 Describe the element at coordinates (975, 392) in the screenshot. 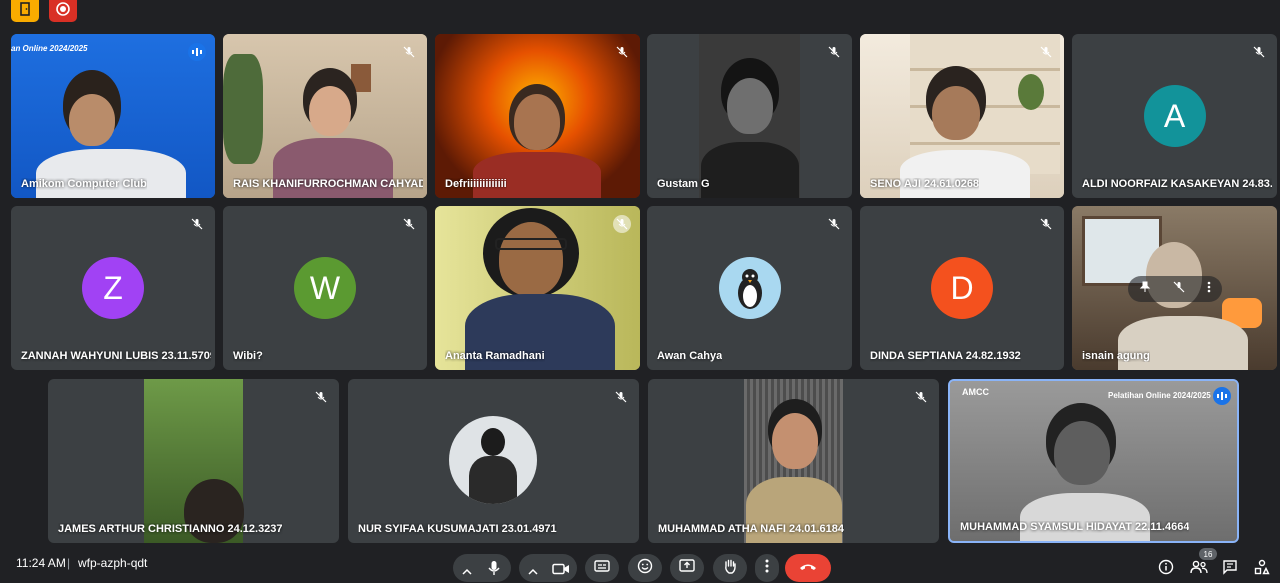

I see `brand-logo: AMCC` at that location.